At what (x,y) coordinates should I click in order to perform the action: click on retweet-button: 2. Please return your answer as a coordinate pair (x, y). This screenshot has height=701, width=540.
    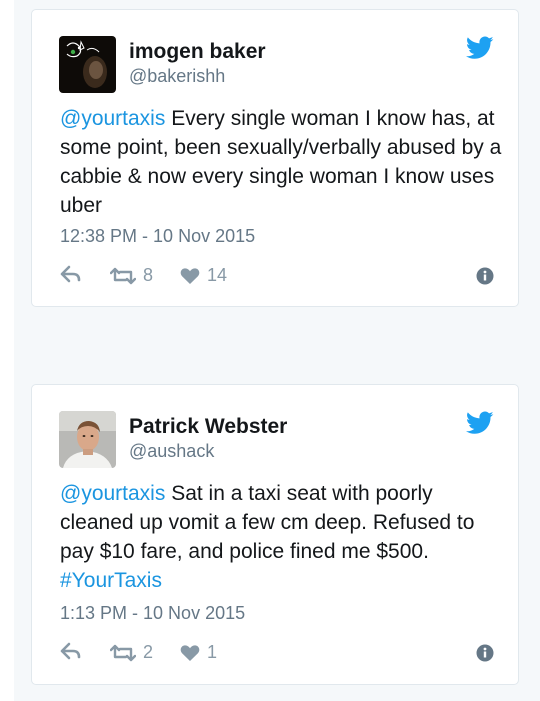
    Looking at the image, I should click on (131, 652).